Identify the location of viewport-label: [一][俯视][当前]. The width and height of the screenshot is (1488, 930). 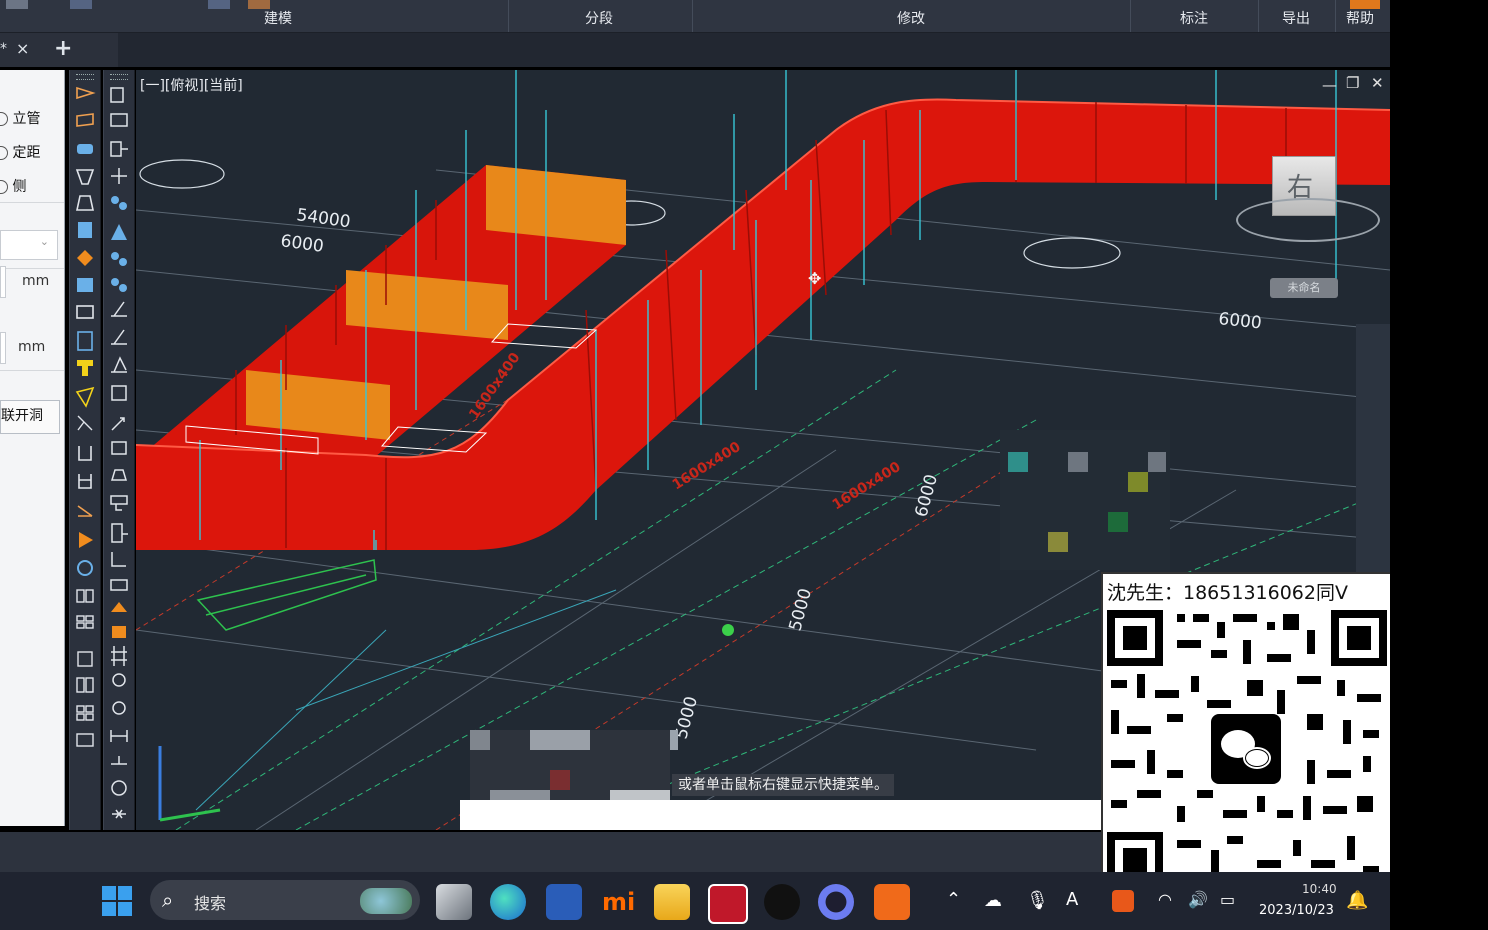
(191, 85).